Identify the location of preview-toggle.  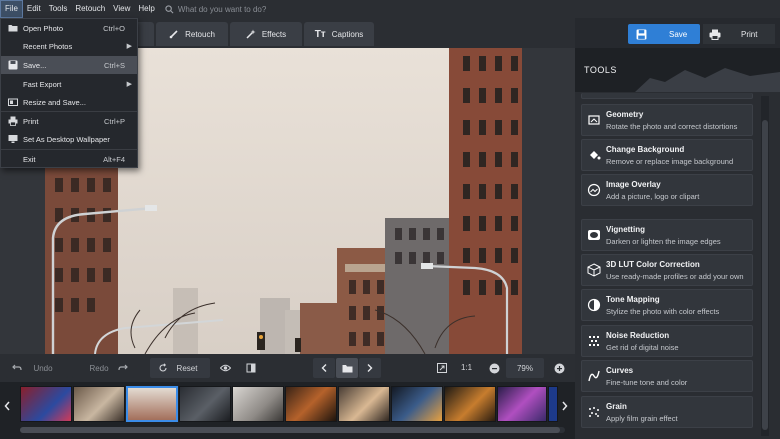
(225, 368).